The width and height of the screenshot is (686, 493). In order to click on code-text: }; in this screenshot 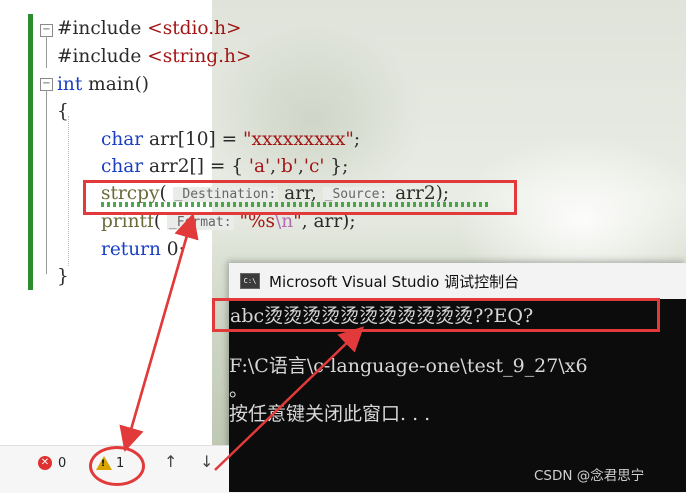, I will do `click(336, 166)`.